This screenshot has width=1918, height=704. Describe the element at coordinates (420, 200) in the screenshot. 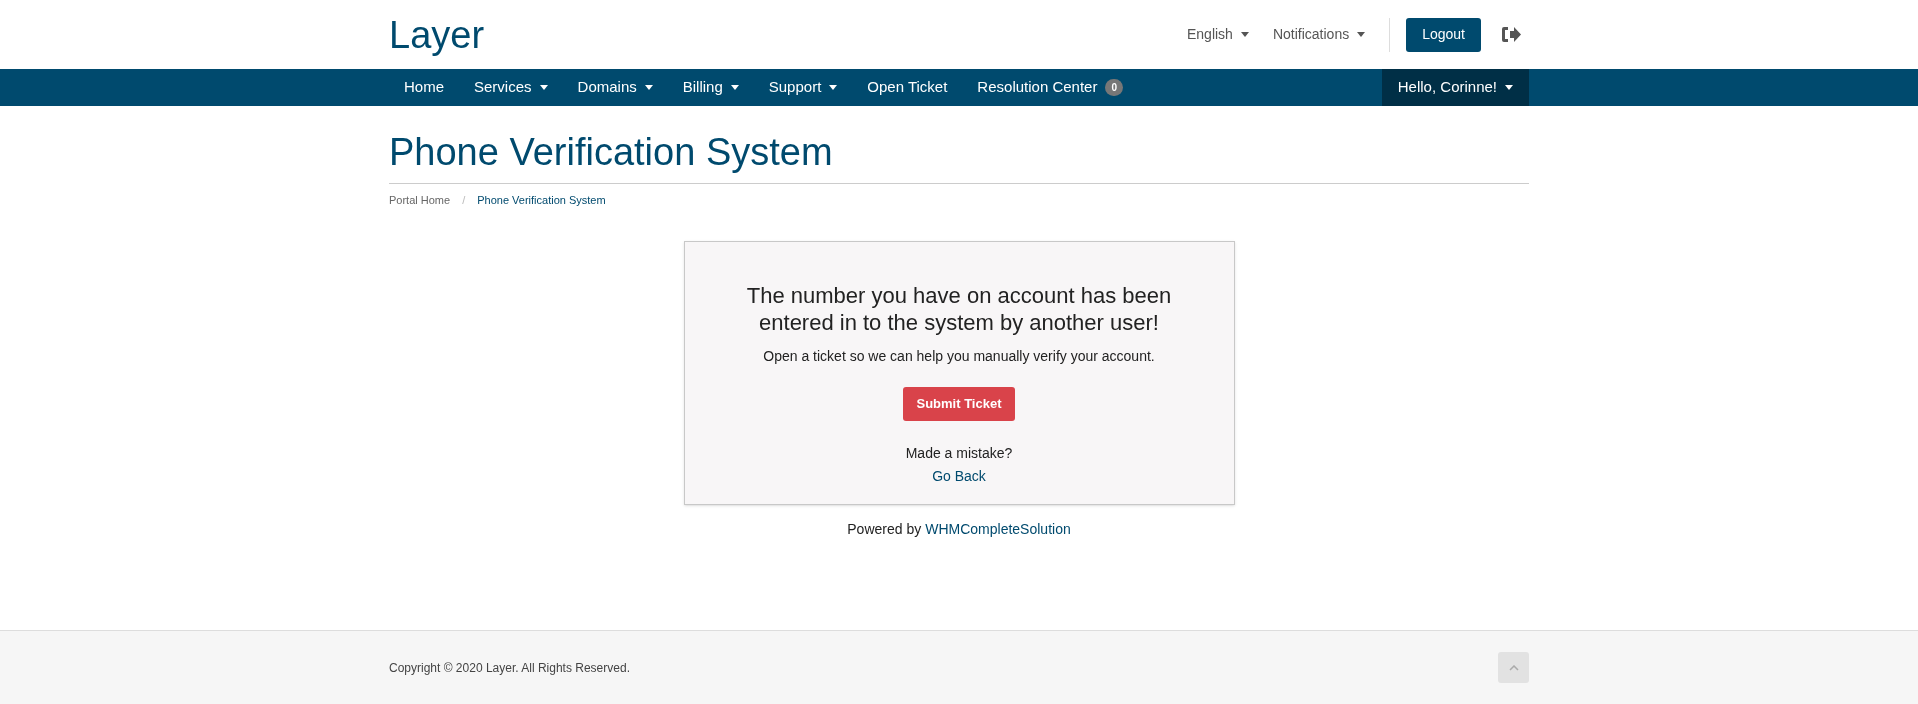

I see `breadcrumb-link: Portal Home` at that location.